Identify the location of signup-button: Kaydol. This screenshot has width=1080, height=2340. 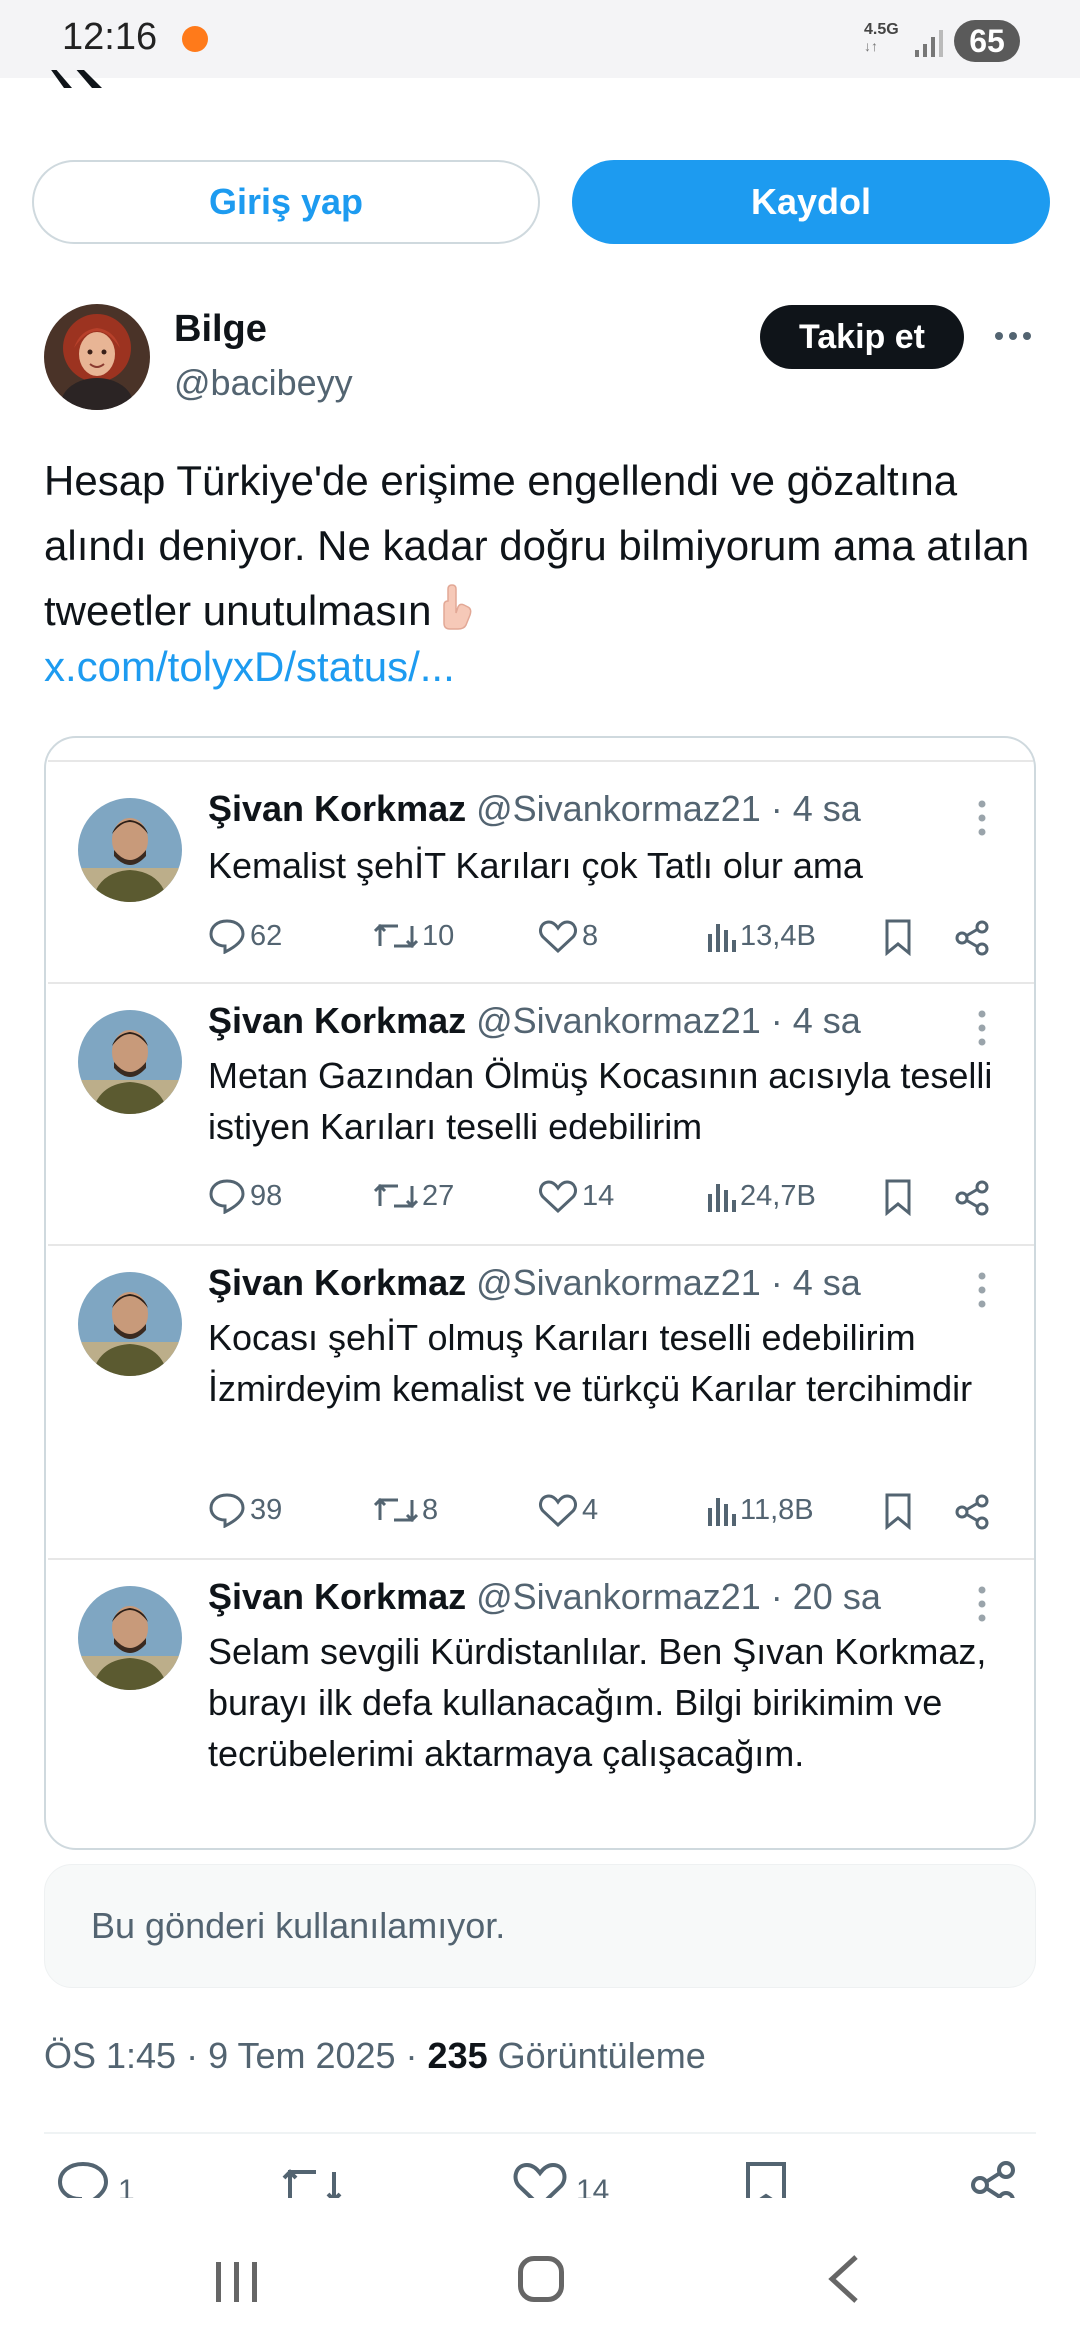
(811, 202).